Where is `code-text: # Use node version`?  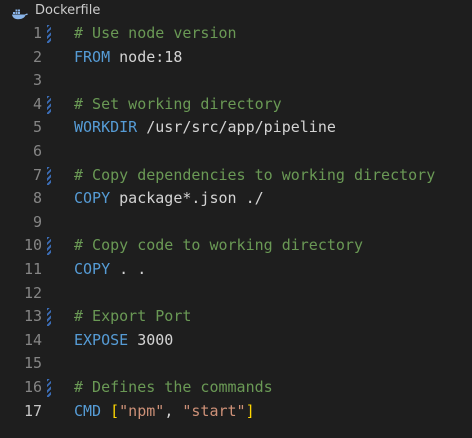 code-text: # Use node version is located at coordinates (155, 34).